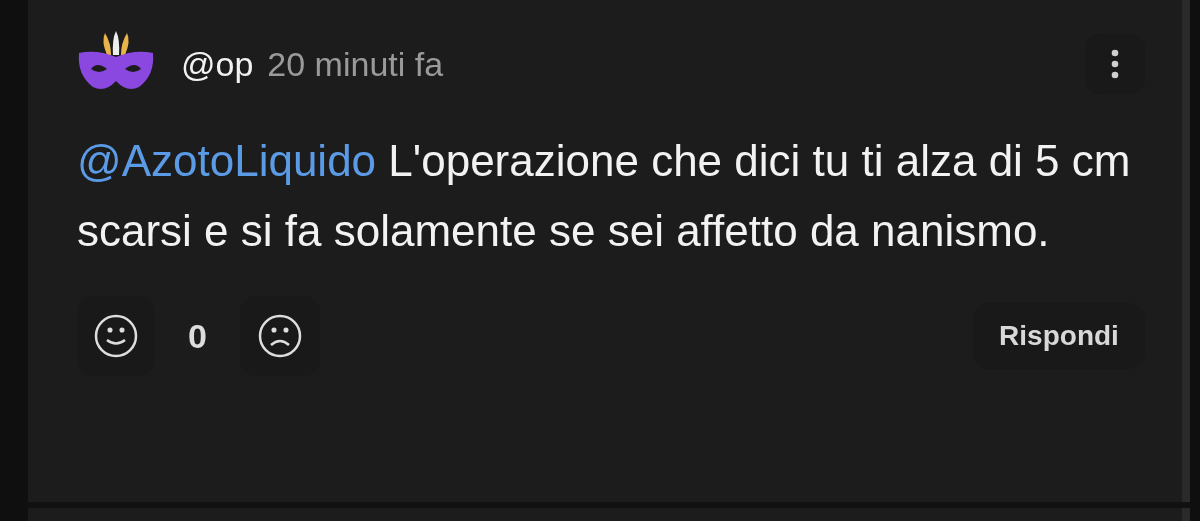 The width and height of the screenshot is (1200, 521). What do you see at coordinates (1115, 64) in the screenshot?
I see `kebab-menu-icon` at bounding box center [1115, 64].